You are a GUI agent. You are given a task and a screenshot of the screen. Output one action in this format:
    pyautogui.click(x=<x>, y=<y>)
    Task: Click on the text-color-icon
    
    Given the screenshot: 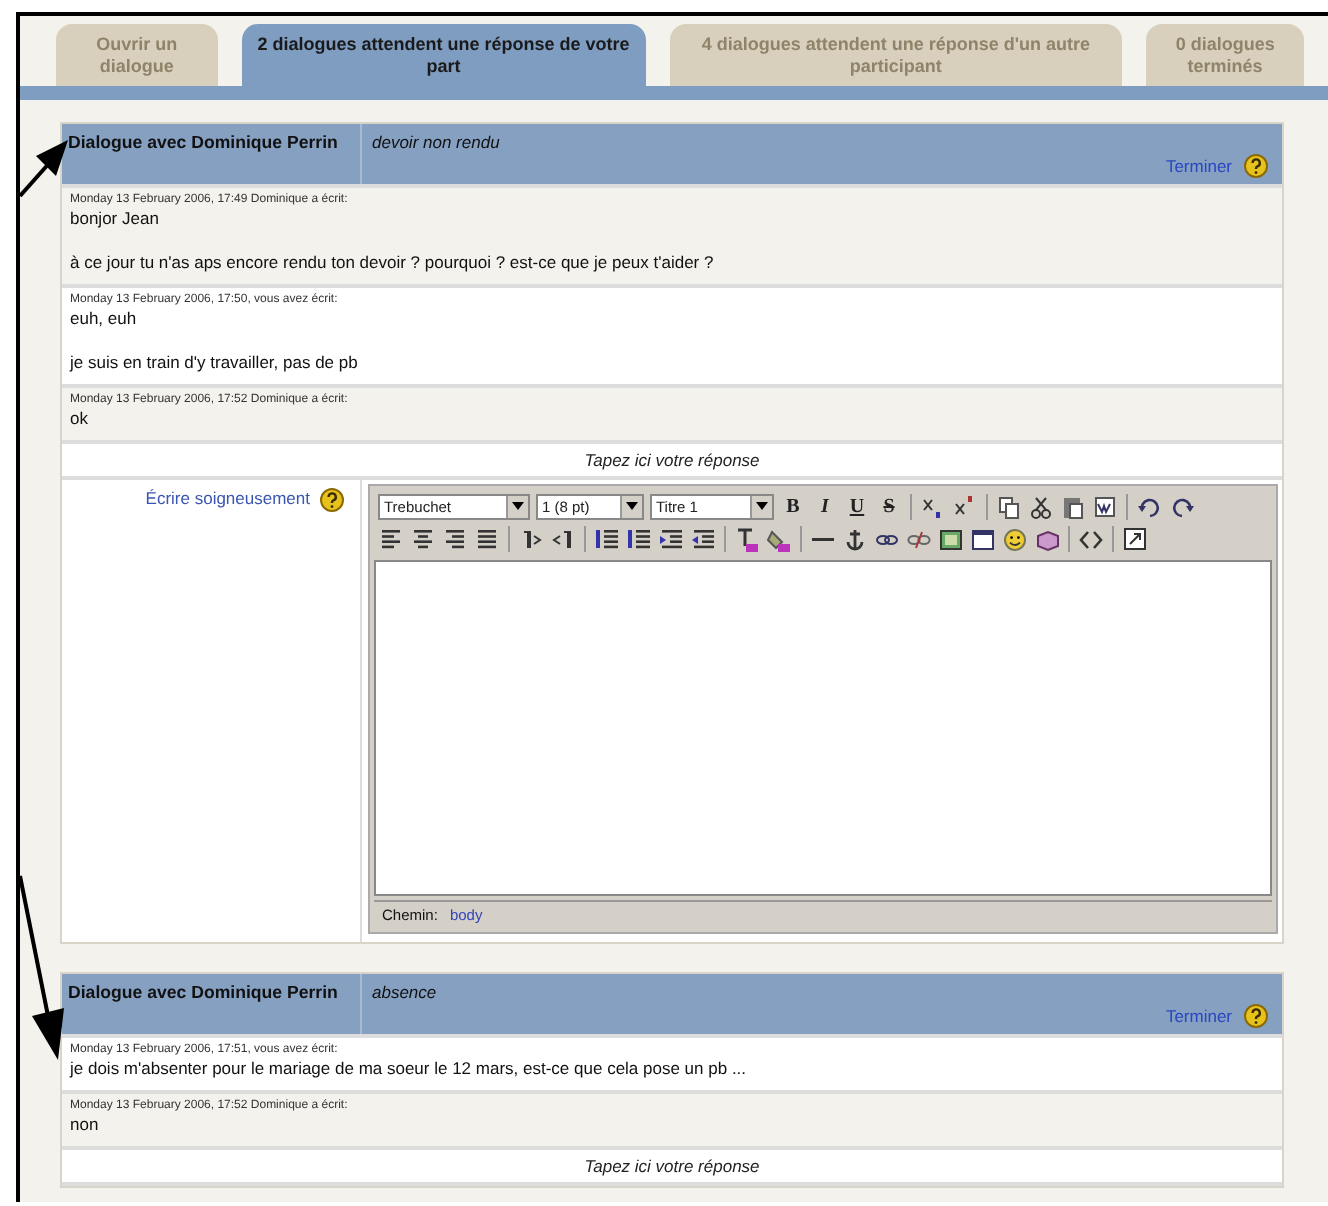 What is the action you would take?
    pyautogui.click(x=747, y=538)
    